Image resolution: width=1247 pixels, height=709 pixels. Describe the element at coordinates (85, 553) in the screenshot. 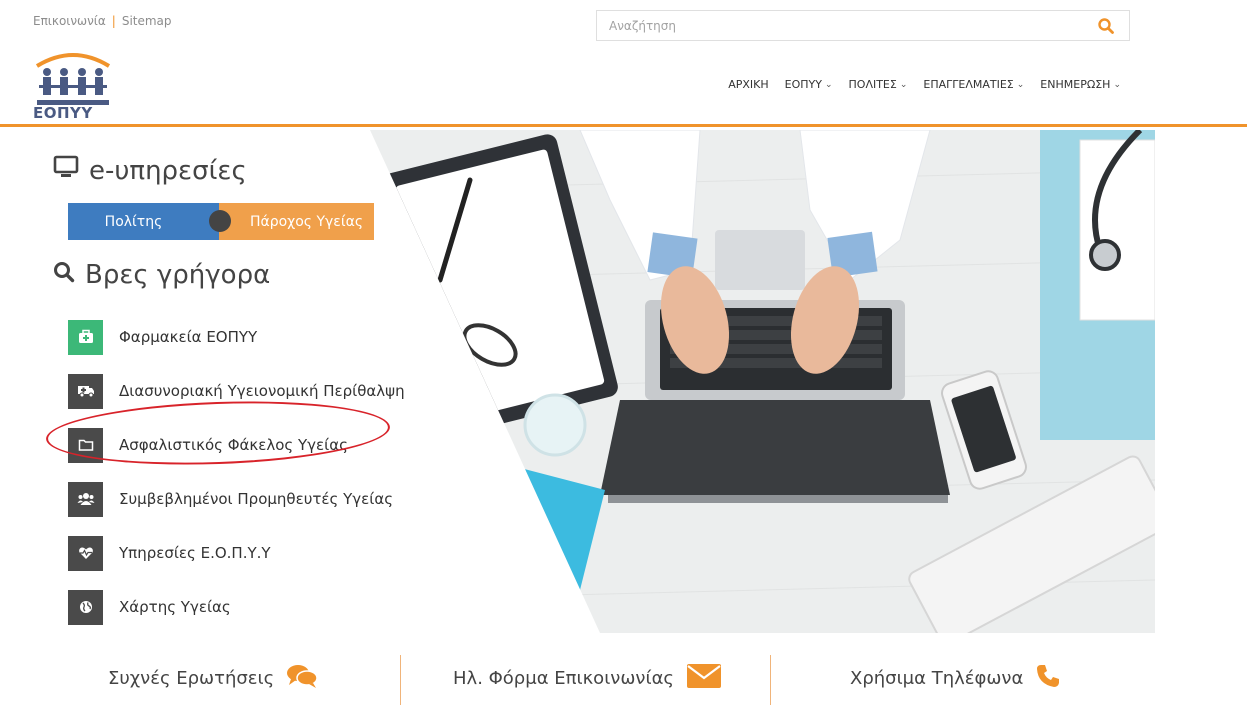

I see `heartbeat-icon` at that location.